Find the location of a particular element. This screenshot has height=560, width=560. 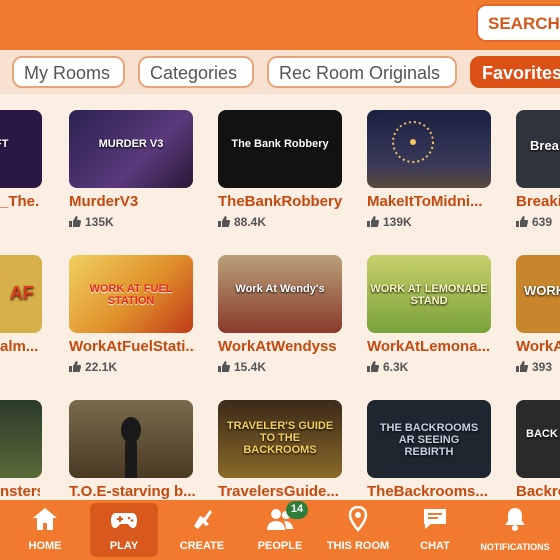

room-thumbnail: The Bank Robbery is located at coordinates (280, 149).